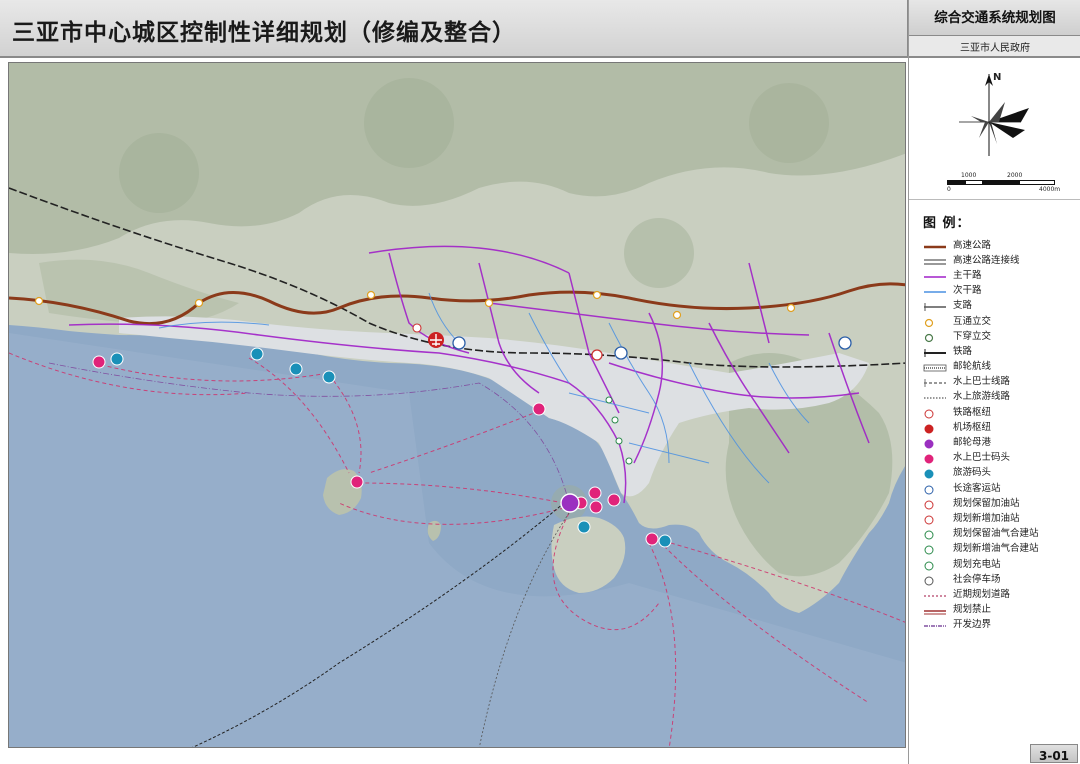  I want to click on near-term-road-line-icon, so click(935, 593).